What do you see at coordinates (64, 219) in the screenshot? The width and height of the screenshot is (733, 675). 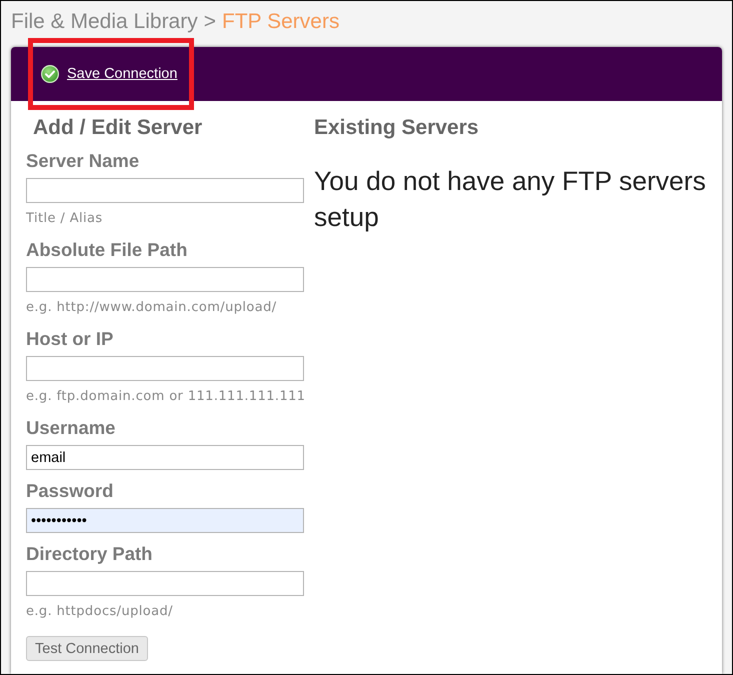 I see `field-hint: Title / Alias` at bounding box center [64, 219].